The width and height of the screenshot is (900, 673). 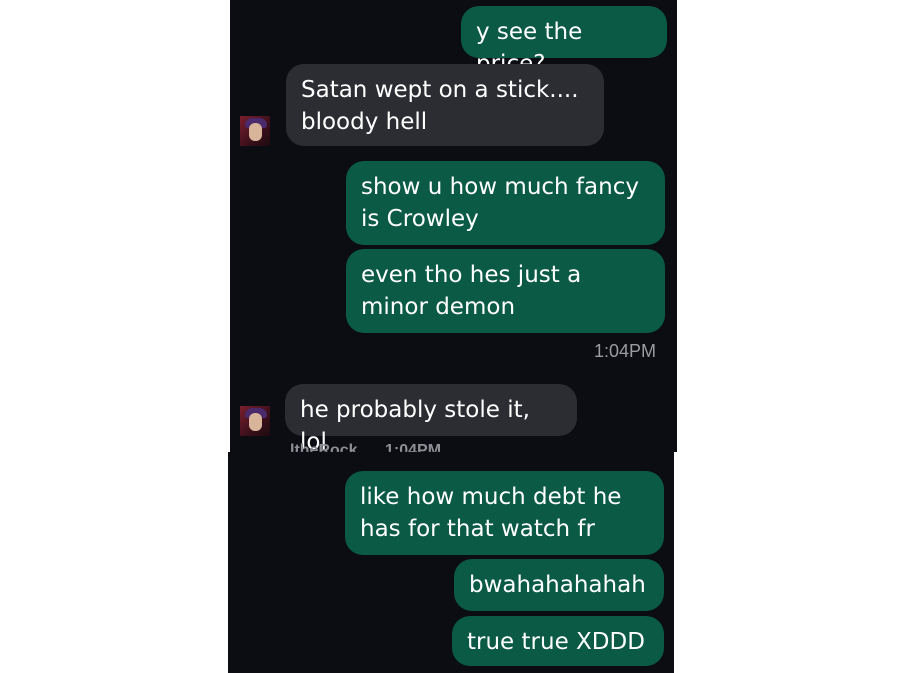 What do you see at coordinates (445, 105) in the screenshot?
I see `message-bubble-incoming: Satan wept on a stick.... bloody hell` at bounding box center [445, 105].